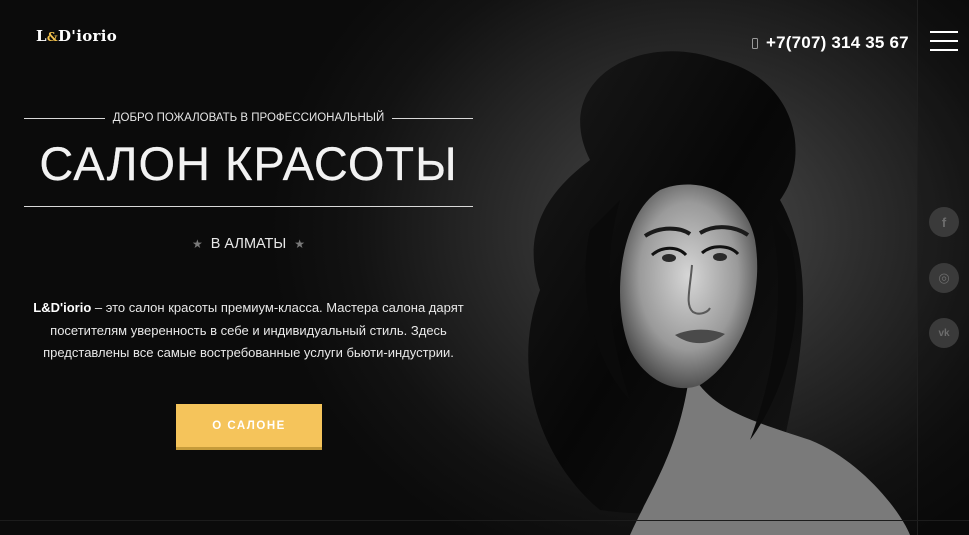 This screenshot has width=969, height=535. What do you see at coordinates (944, 333) in the screenshot?
I see `vk-icon: vk` at bounding box center [944, 333].